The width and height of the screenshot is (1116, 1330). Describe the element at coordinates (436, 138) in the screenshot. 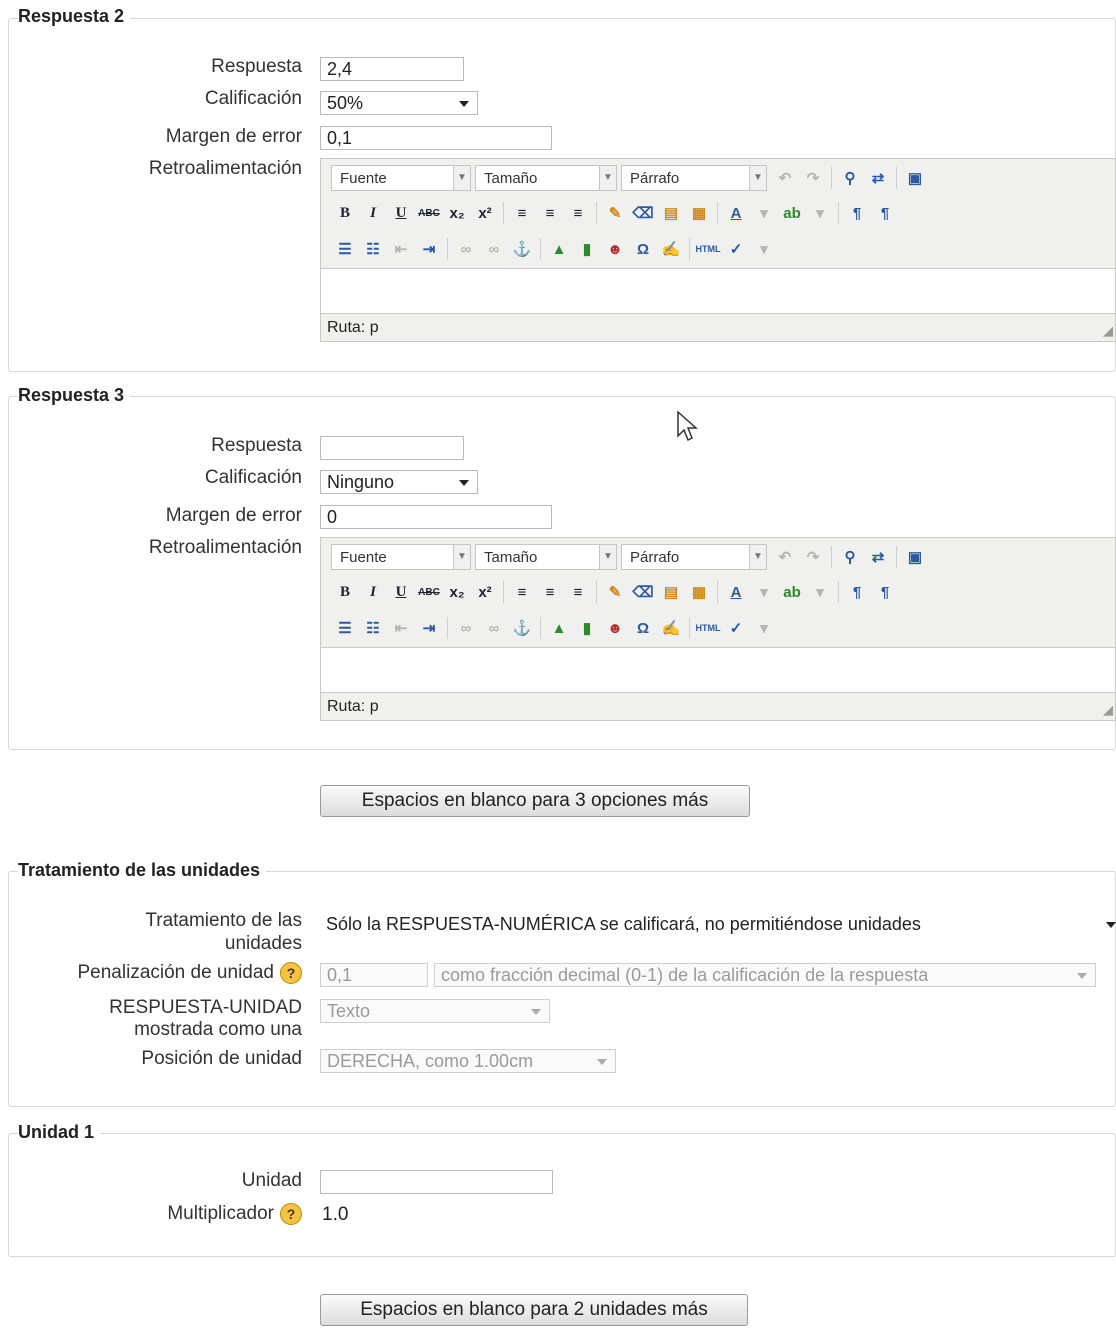

I see `answer2-tolerance-input: 0,1` at that location.